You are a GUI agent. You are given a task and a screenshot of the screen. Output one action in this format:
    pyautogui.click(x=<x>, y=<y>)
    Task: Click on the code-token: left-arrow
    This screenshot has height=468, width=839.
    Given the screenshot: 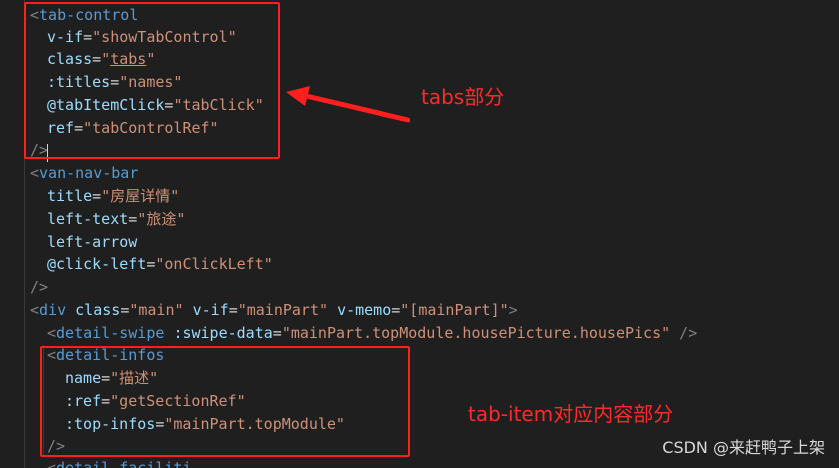 What is the action you would take?
    pyautogui.click(x=92, y=242)
    